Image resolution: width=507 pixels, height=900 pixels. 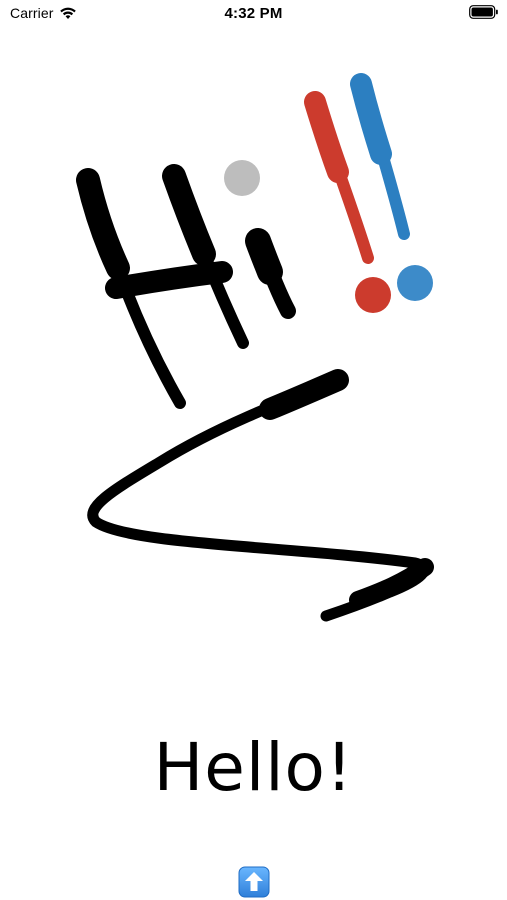 What do you see at coordinates (484, 12) in the screenshot?
I see `battery-full-icon` at bounding box center [484, 12].